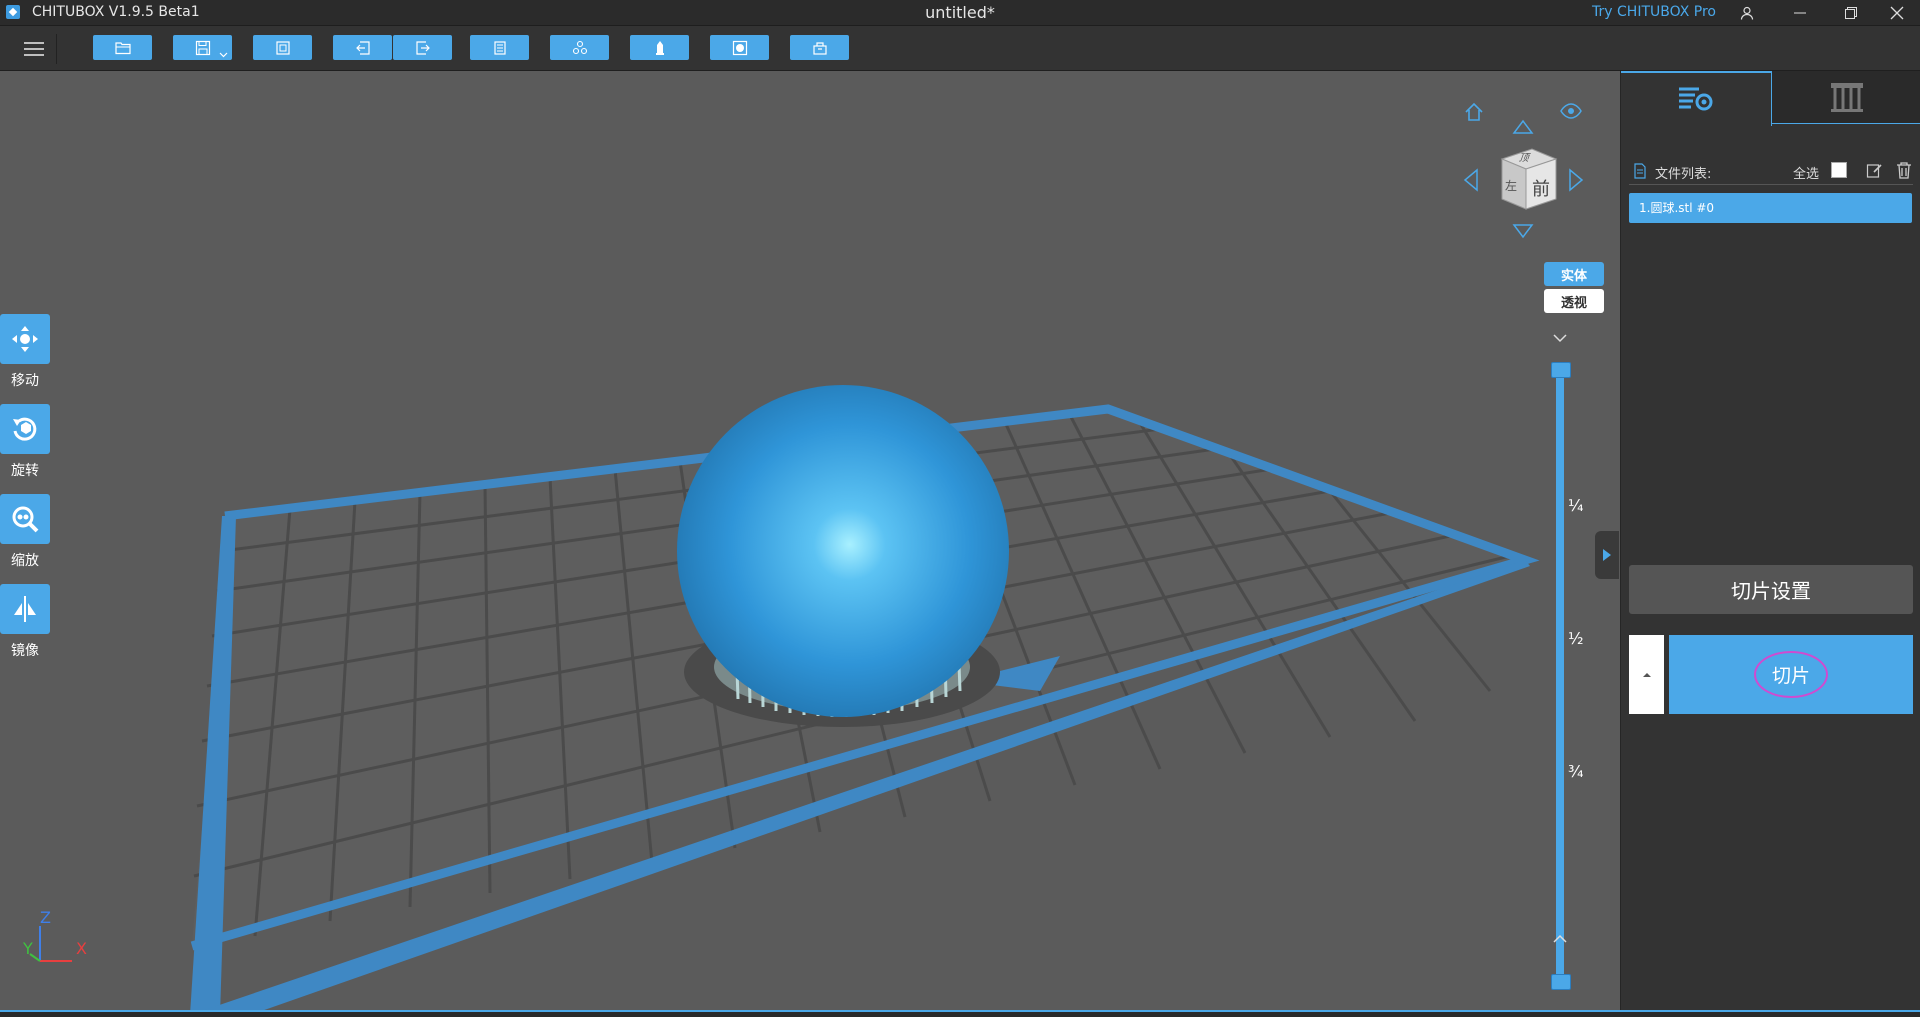  Describe the element at coordinates (1770, 543) in the screenshot. I see `right-panel: 文件列表: 全选 1.圆球.stl #0 切片设置 切片` at that location.